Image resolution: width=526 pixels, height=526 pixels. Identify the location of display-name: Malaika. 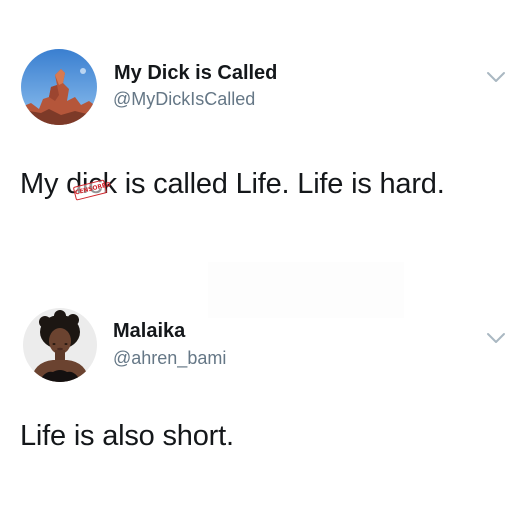
(149, 331).